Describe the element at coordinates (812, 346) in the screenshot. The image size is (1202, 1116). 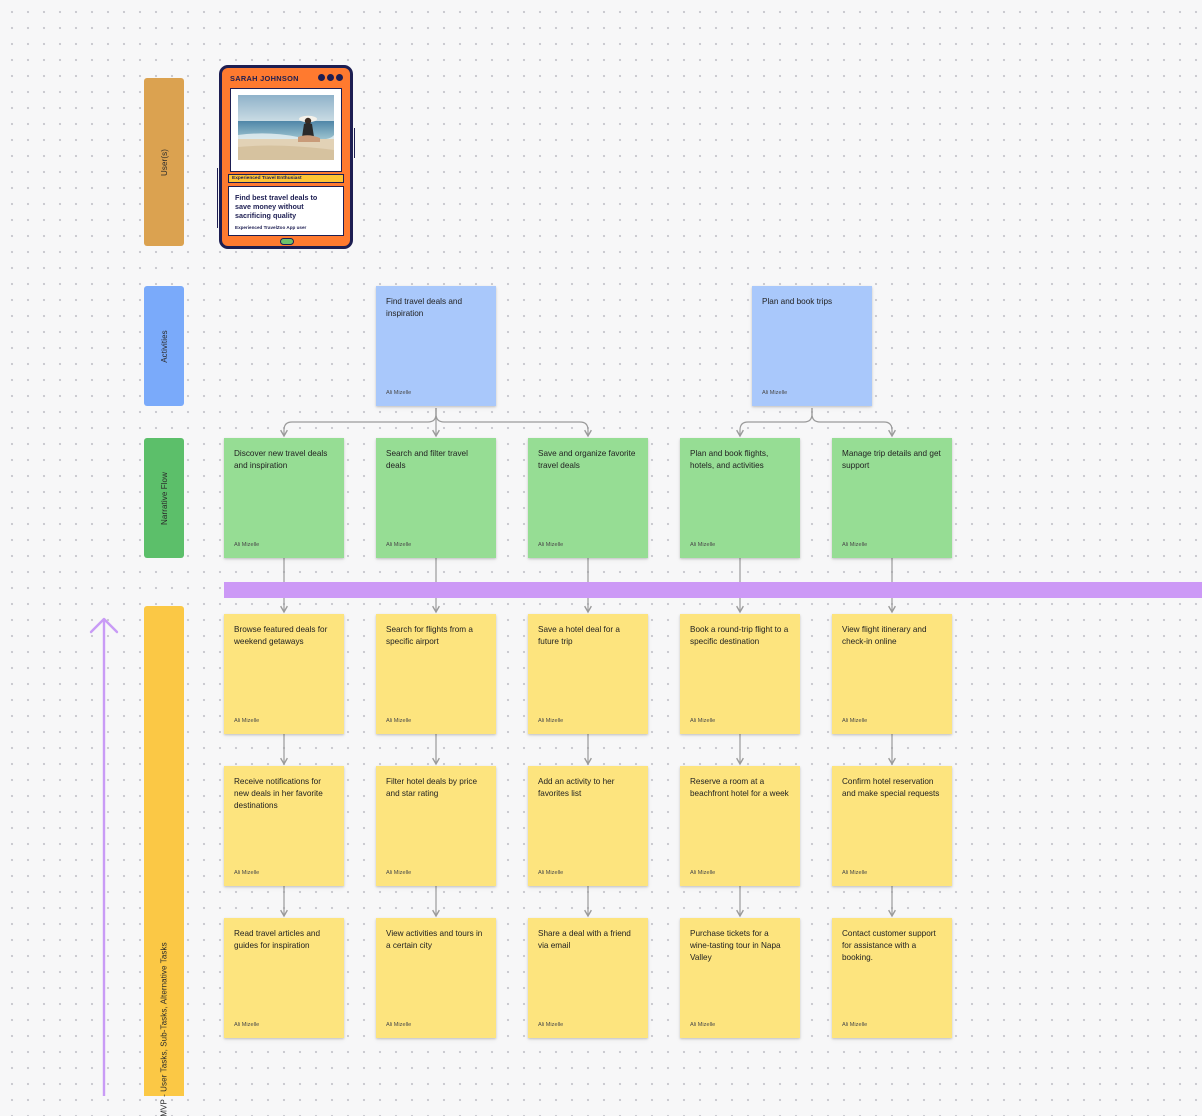
I see `activity-note-2: Plan and book trips Ali Mizelle` at that location.